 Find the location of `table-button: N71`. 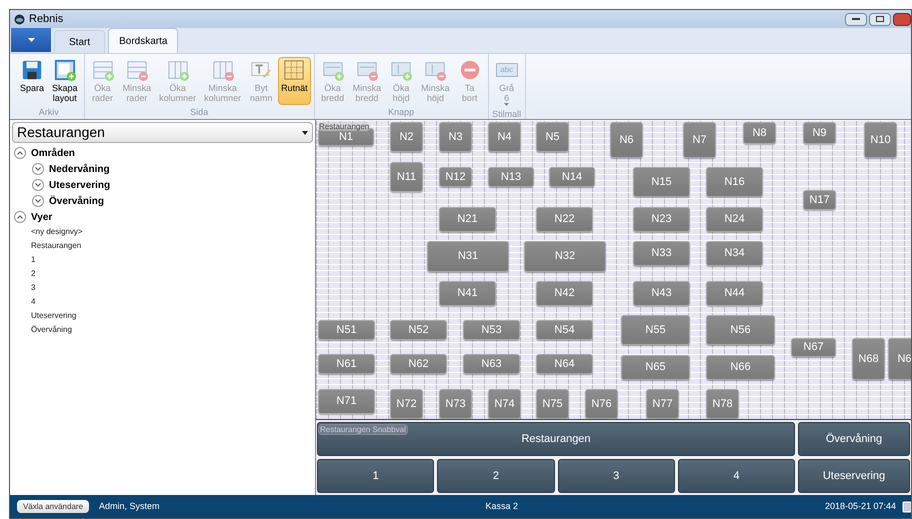

table-button: N71 is located at coordinates (346, 401).